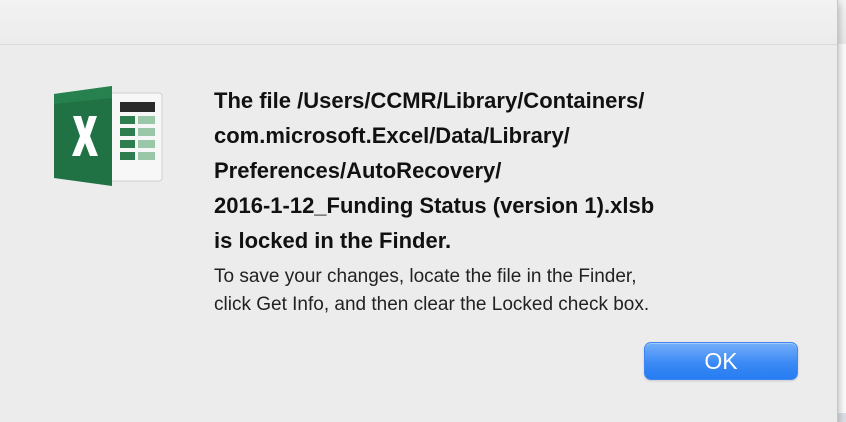  What do you see at coordinates (418, 22) in the screenshot?
I see `dialog-sheet-top` at bounding box center [418, 22].